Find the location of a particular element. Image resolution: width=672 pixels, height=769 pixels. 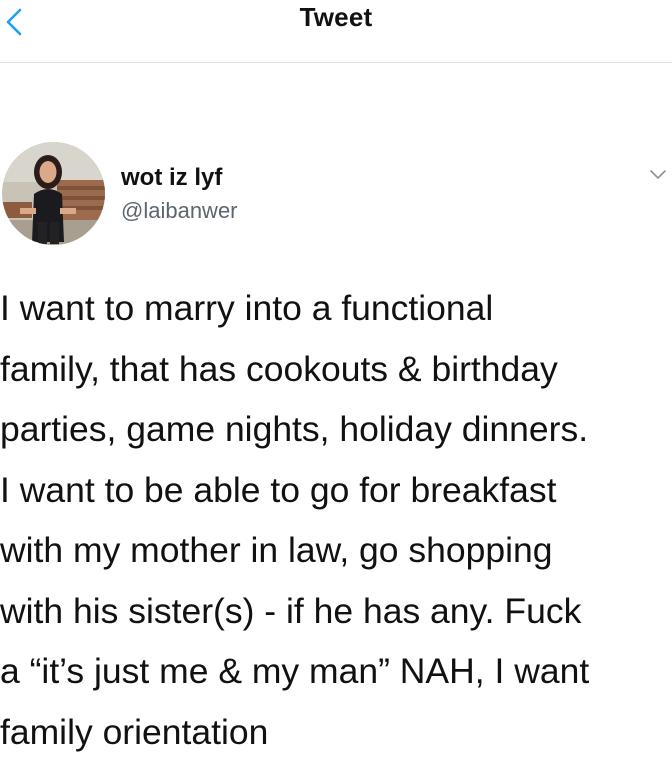

author-name: wot iz lyf is located at coordinates (171, 178).